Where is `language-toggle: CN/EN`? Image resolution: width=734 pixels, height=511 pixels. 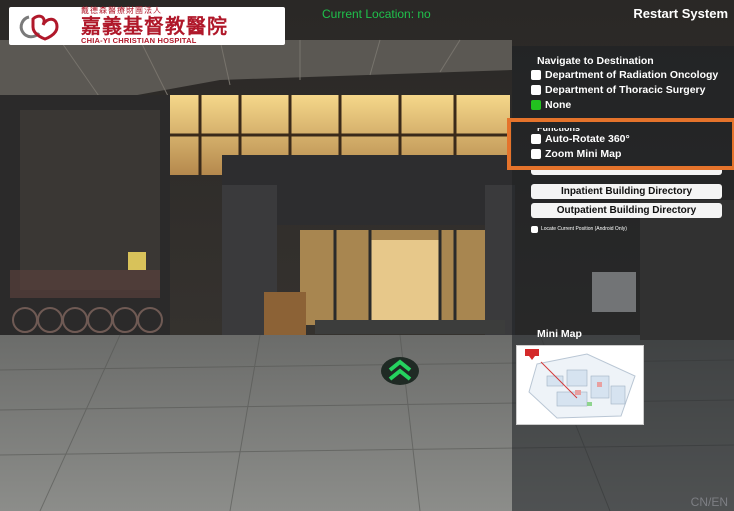
language-toggle: CN/EN is located at coordinates (709, 502).